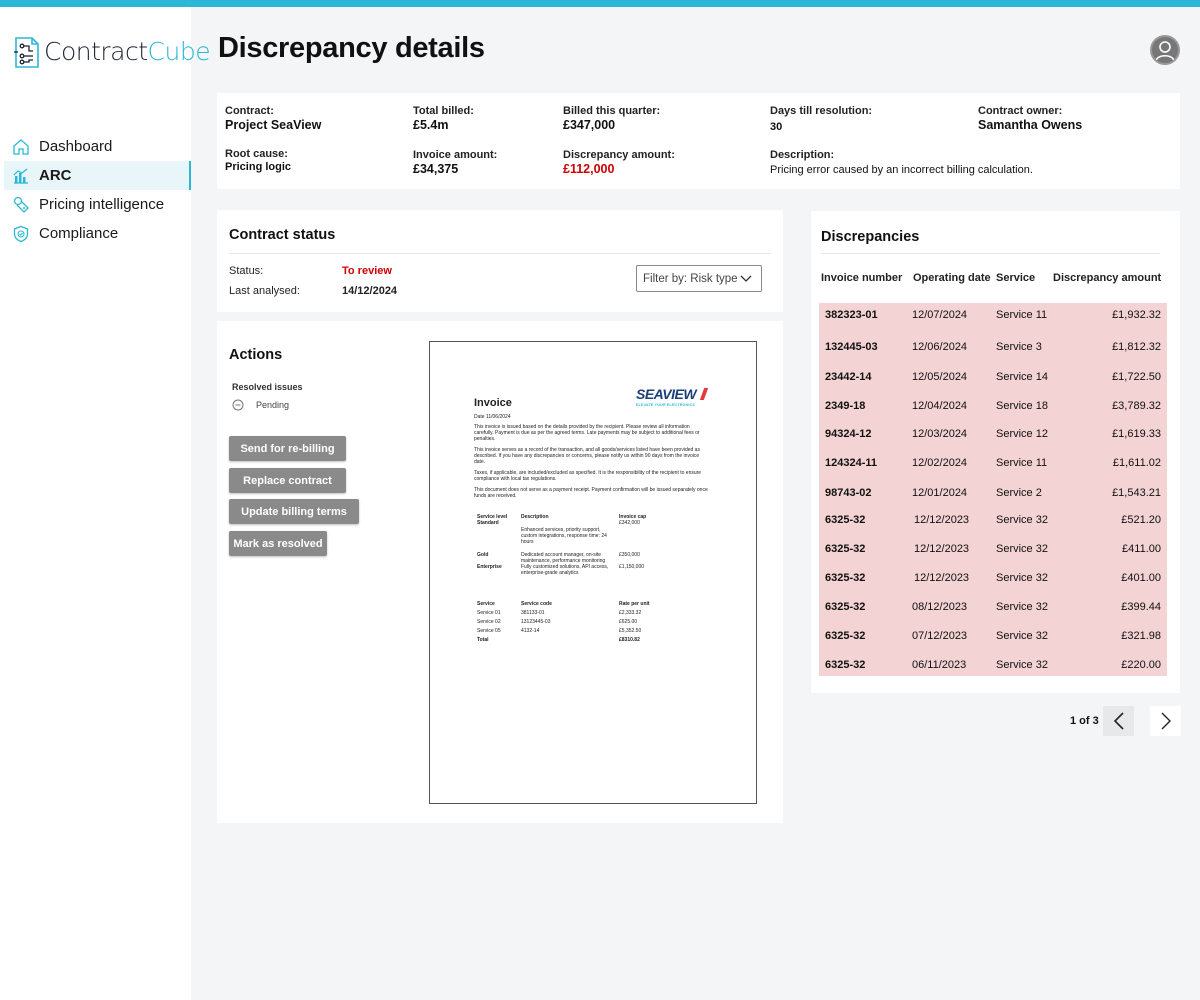  I want to click on field-label: Root cause:, so click(256, 154).